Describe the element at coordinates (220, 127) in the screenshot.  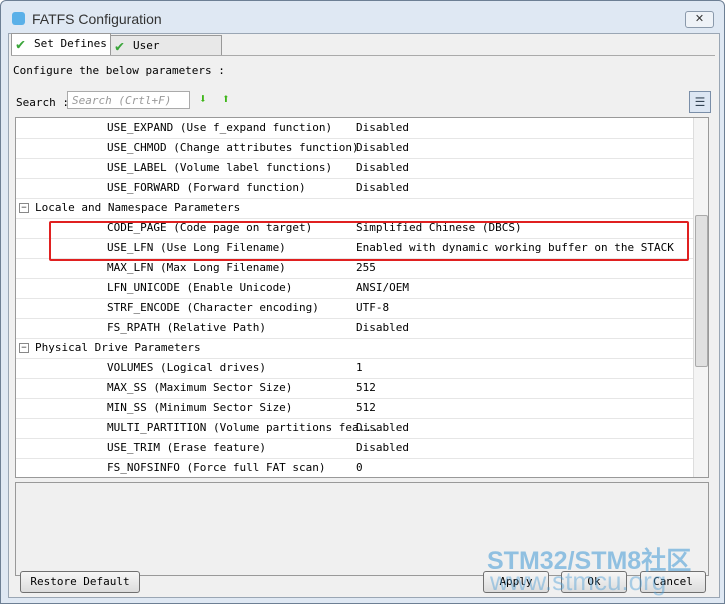
I see `parameter-name: USE_EXPAND (Use f_expand function)` at that location.